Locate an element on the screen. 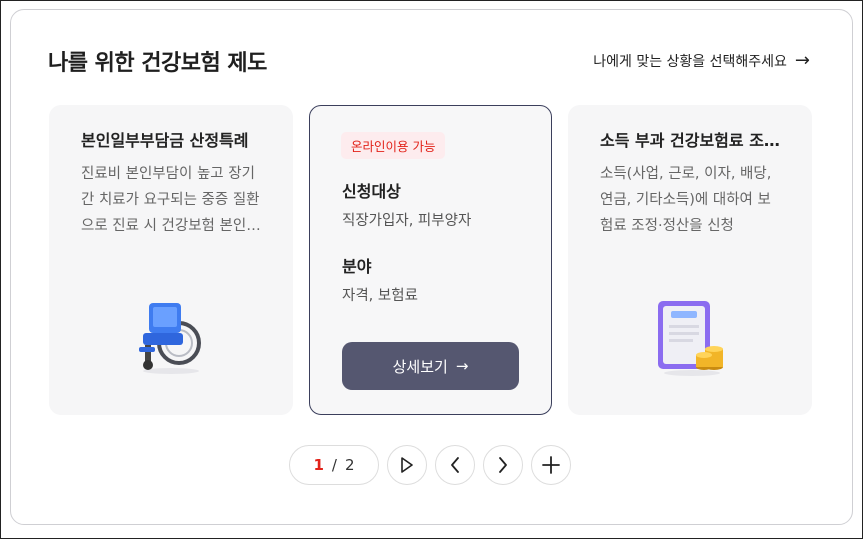 This screenshot has width=863, height=539. field-value: 자격, 보험료 is located at coordinates (380, 296).